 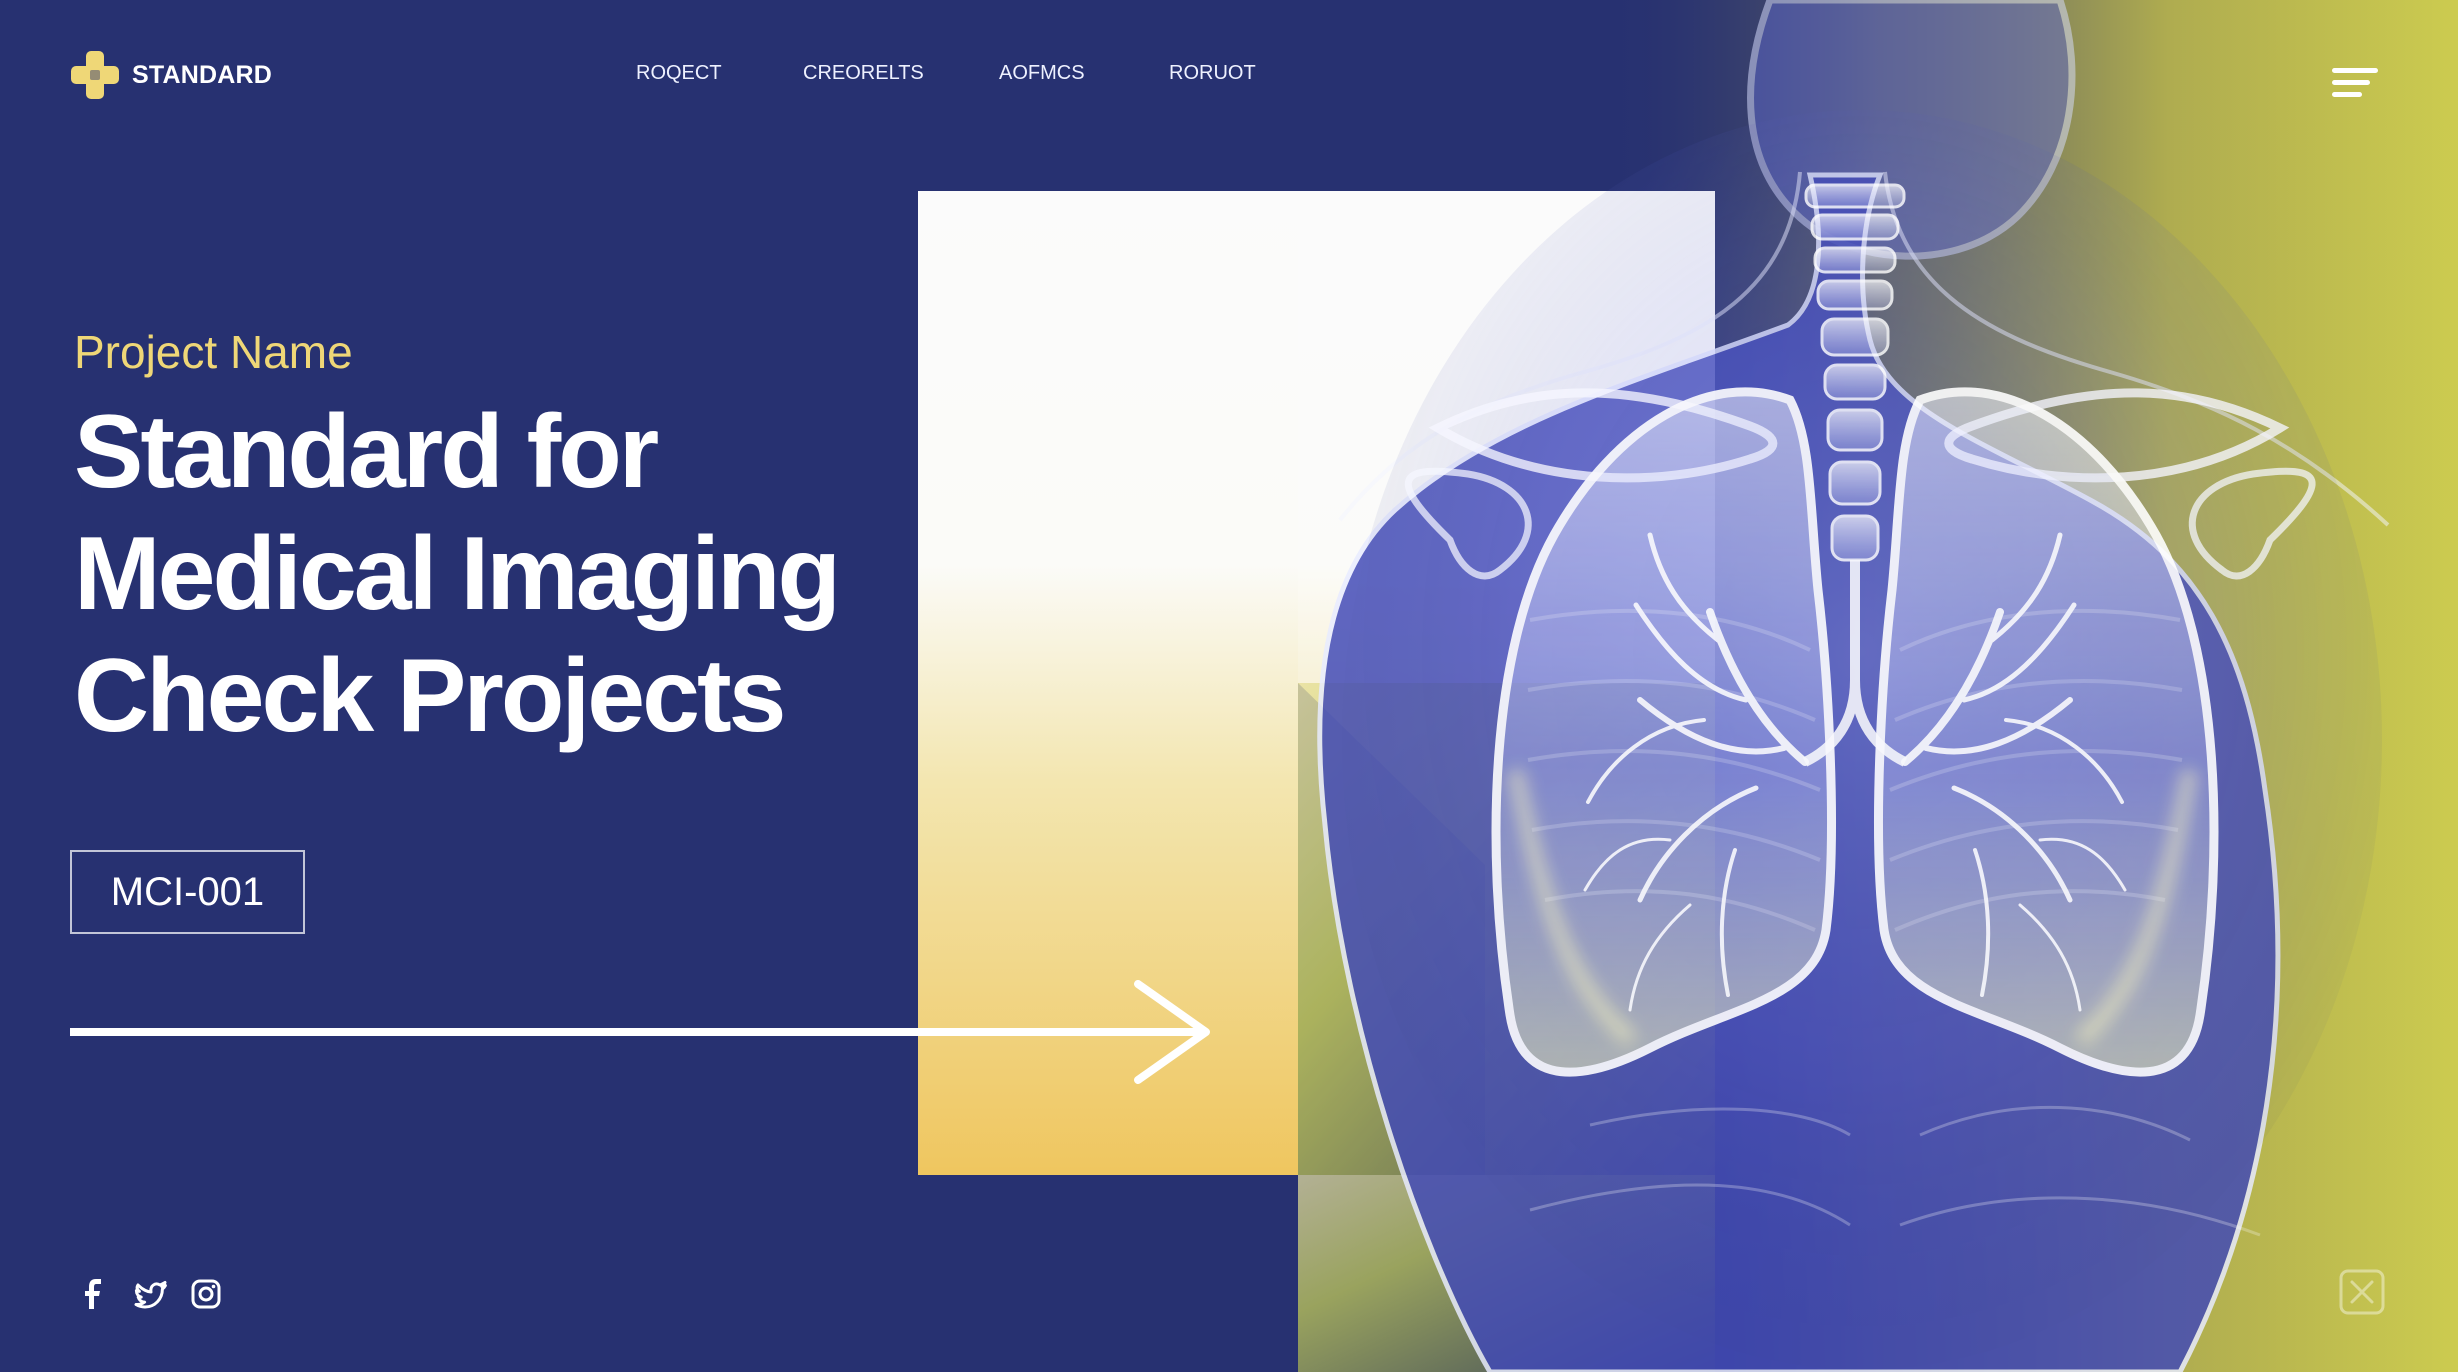 I want to click on project-code-badge: MCI-001, so click(x=187, y=892).